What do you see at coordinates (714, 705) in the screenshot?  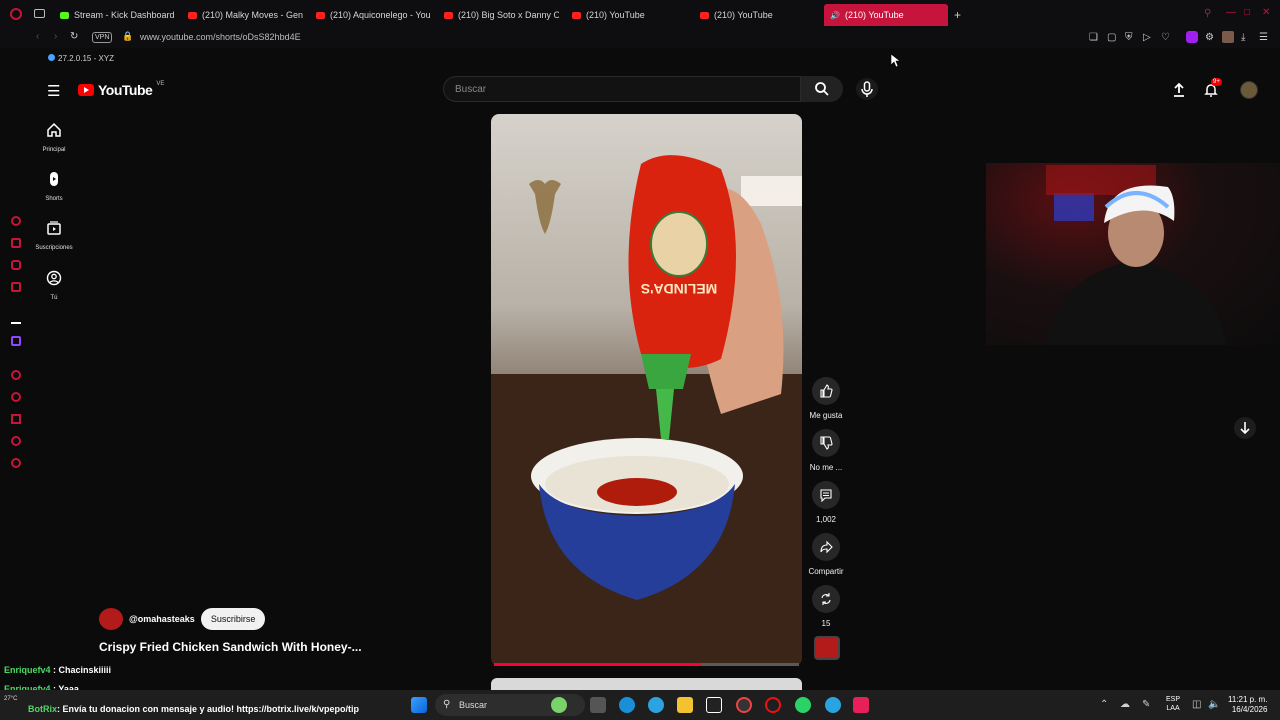 I see `capcut-icon` at bounding box center [714, 705].